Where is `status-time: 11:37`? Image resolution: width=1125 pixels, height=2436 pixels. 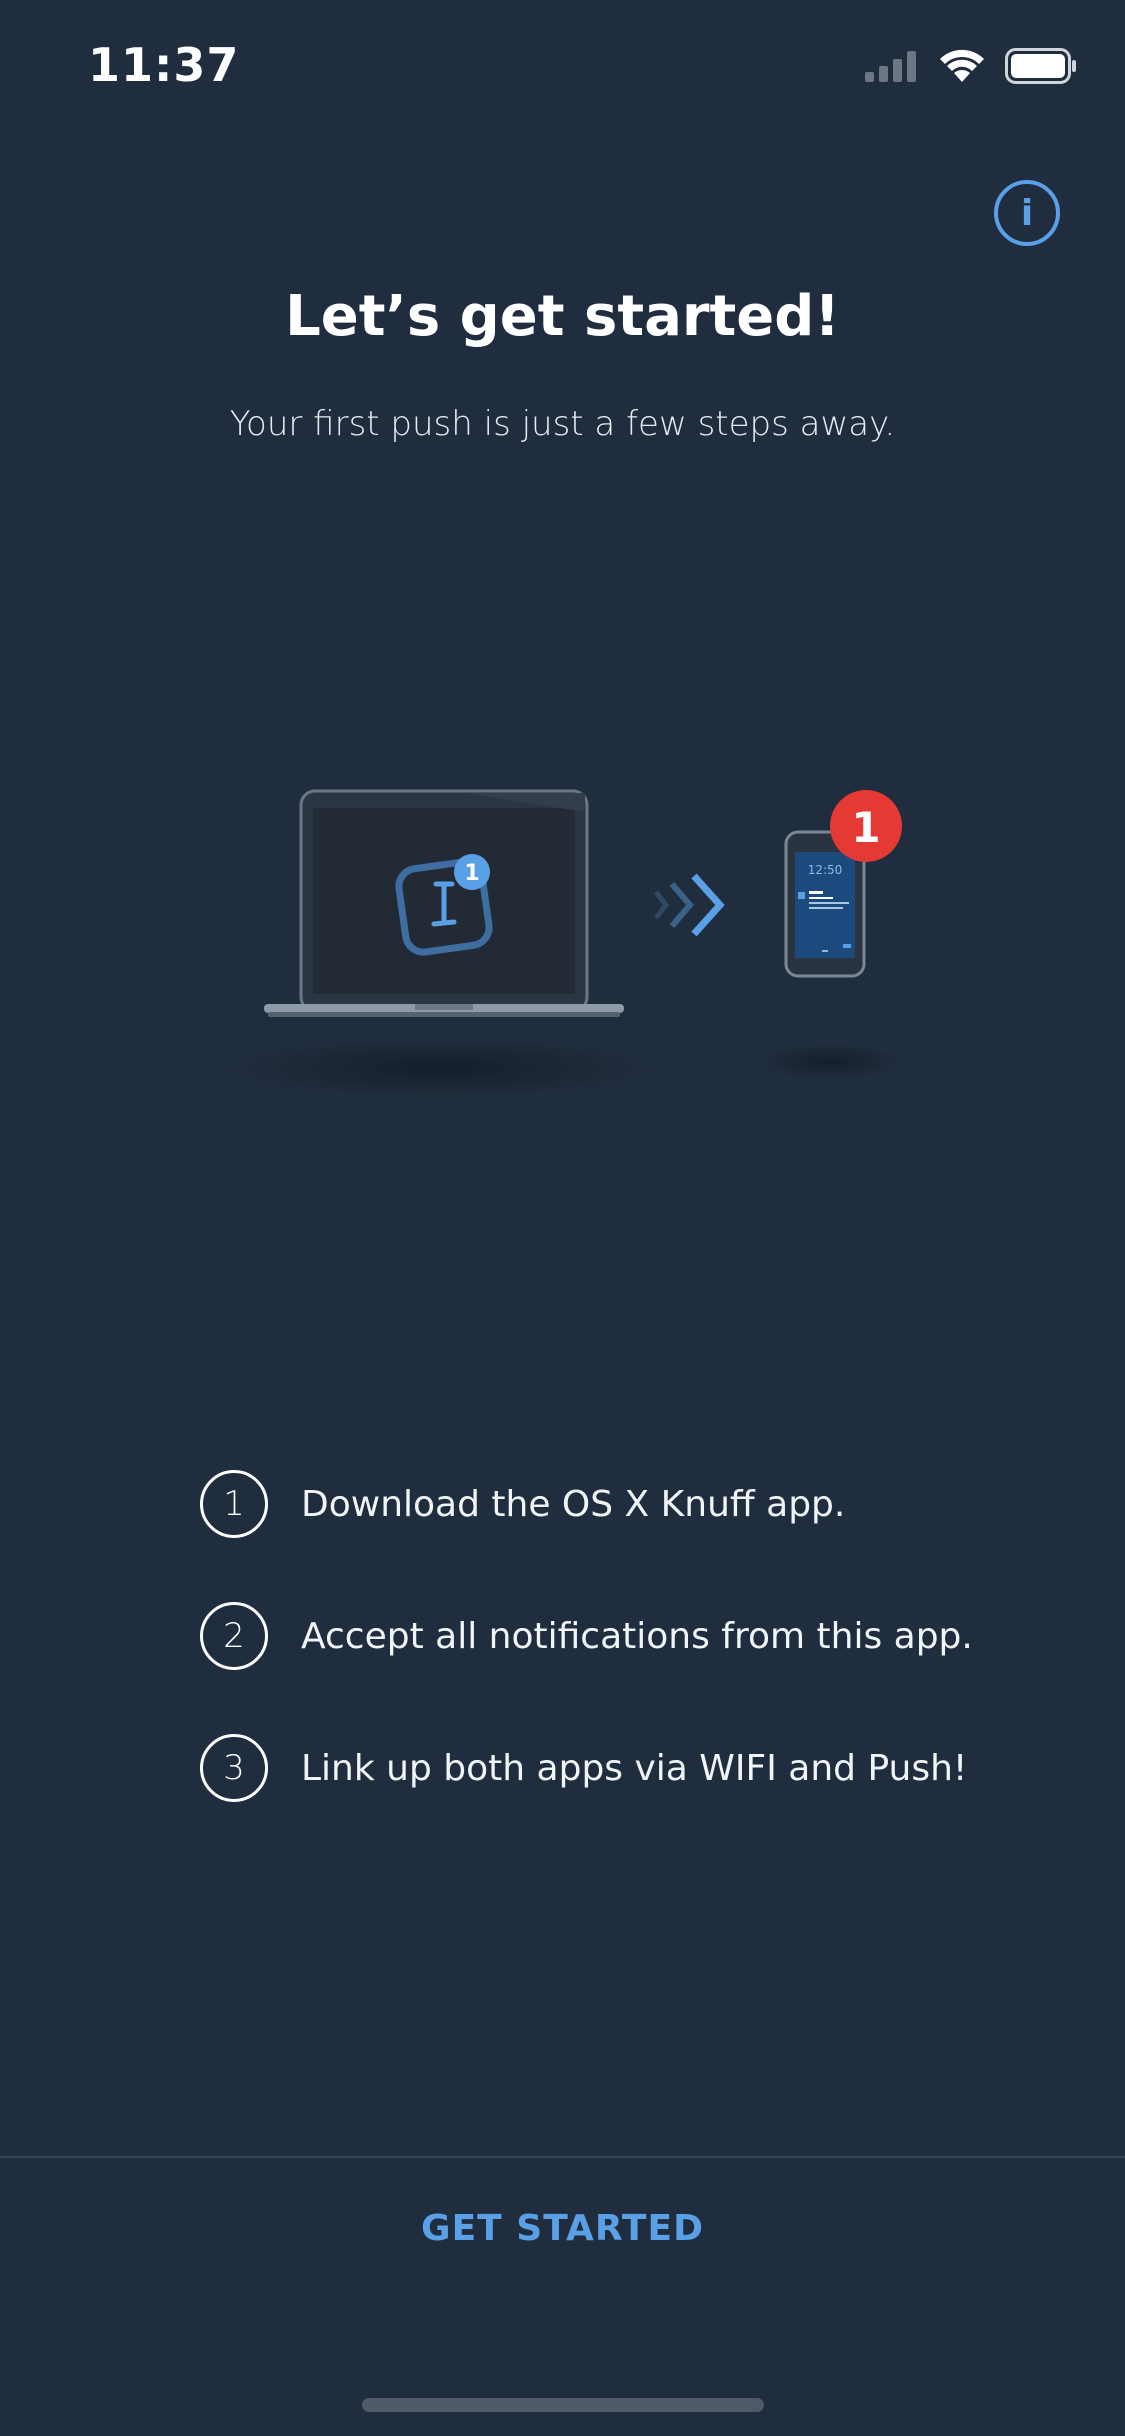 status-time: 11:37 is located at coordinates (164, 65).